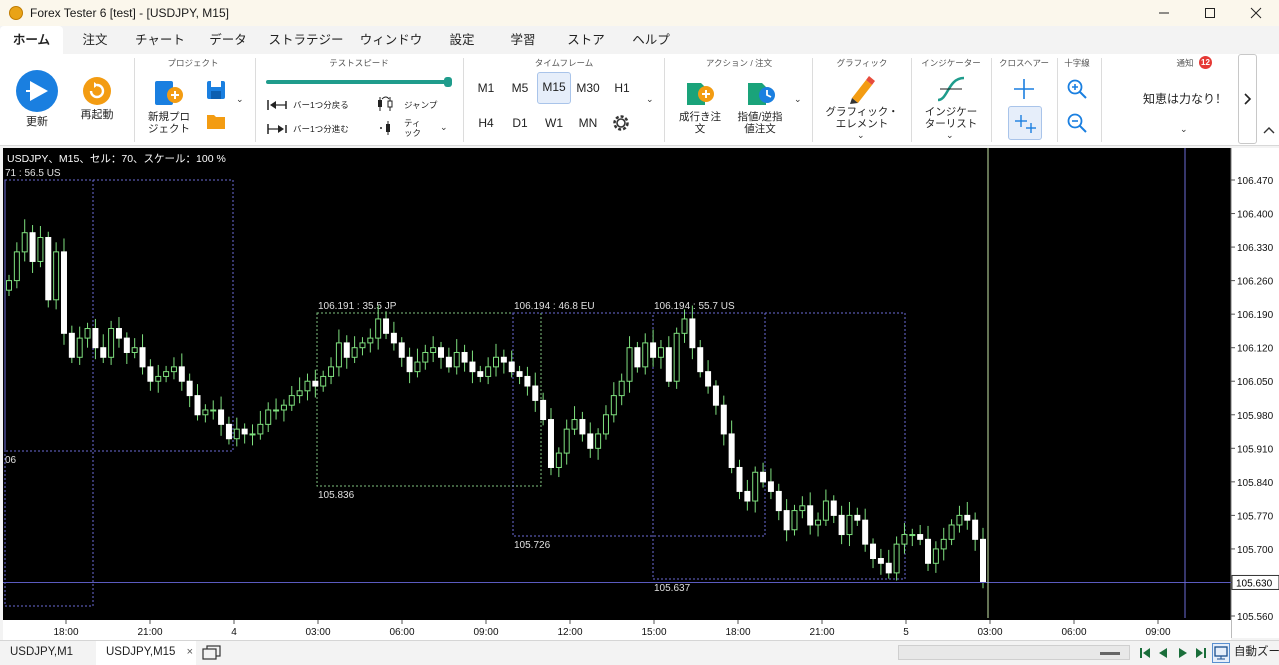 The height and width of the screenshot is (665, 1279). I want to click on chart-tab-usdjpy-m15: USDJPY,M15 ×, so click(146, 653).